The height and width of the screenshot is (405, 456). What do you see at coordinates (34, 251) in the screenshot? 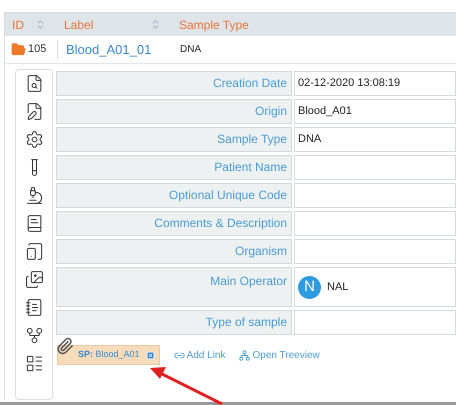
I see `tablet-icon` at bounding box center [34, 251].